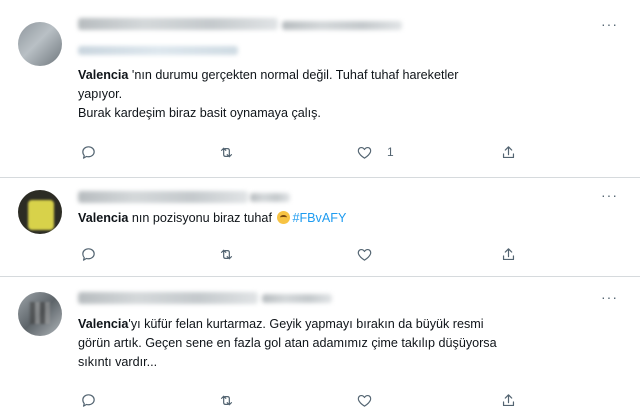 This screenshot has width=640, height=416. Describe the element at coordinates (100, 94) in the screenshot. I see `tweet-text-line2: yapıyor.` at that location.